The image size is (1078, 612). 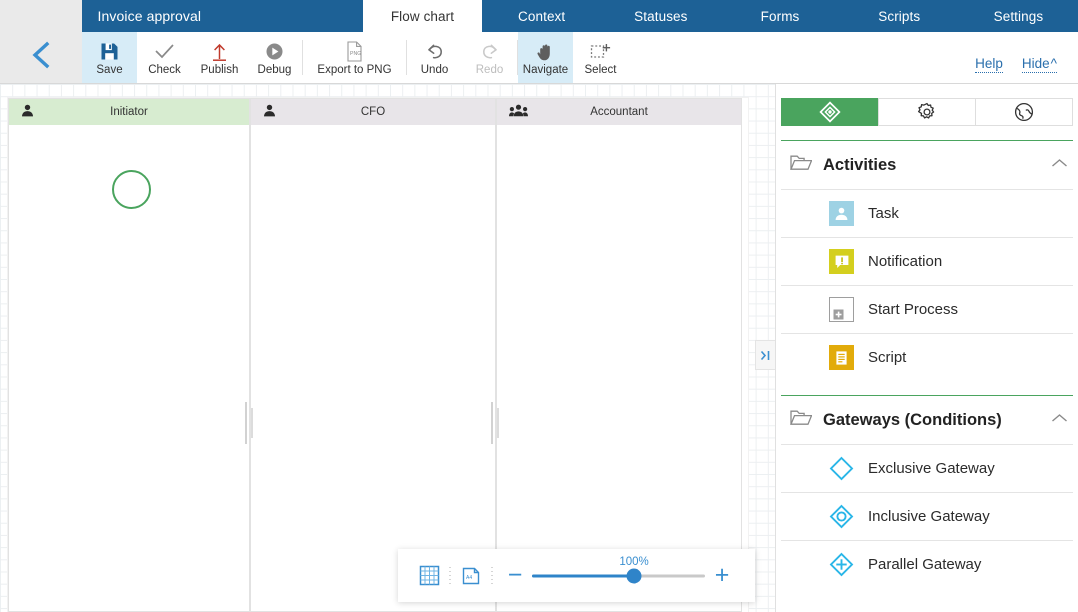 I want to click on notification-exclamation-icon, so click(x=841, y=261).